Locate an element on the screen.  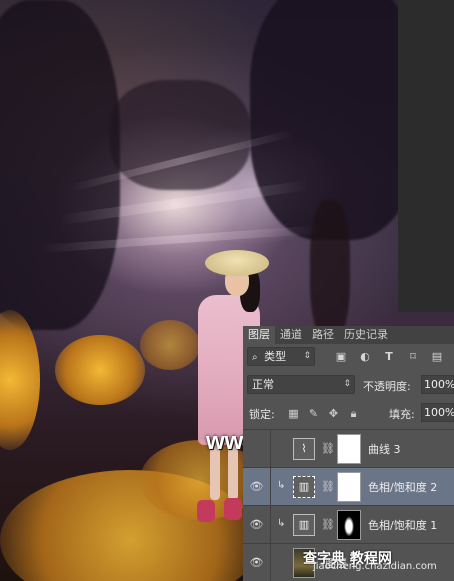
lock-all-icon: 🔒︎ is located at coordinates (353, 413).